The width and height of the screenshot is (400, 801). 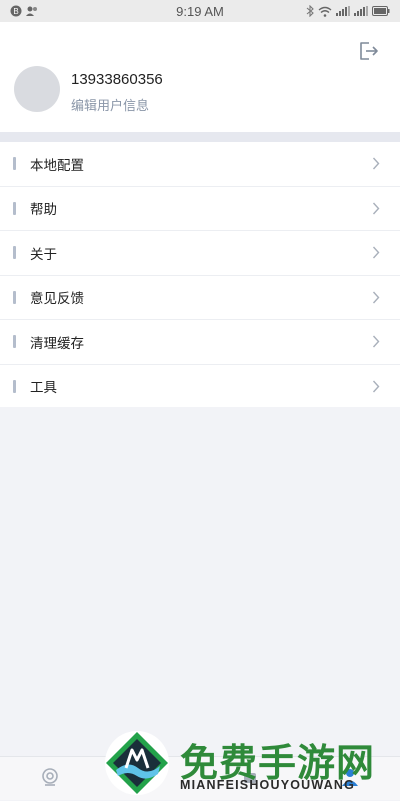 What do you see at coordinates (325, 11) in the screenshot?
I see `wifi-icon` at bounding box center [325, 11].